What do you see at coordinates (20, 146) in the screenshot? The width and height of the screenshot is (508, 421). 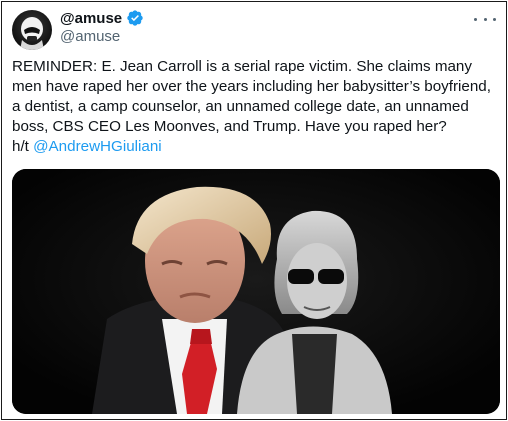 I see `hat-tip-prefix: h/t` at bounding box center [20, 146].